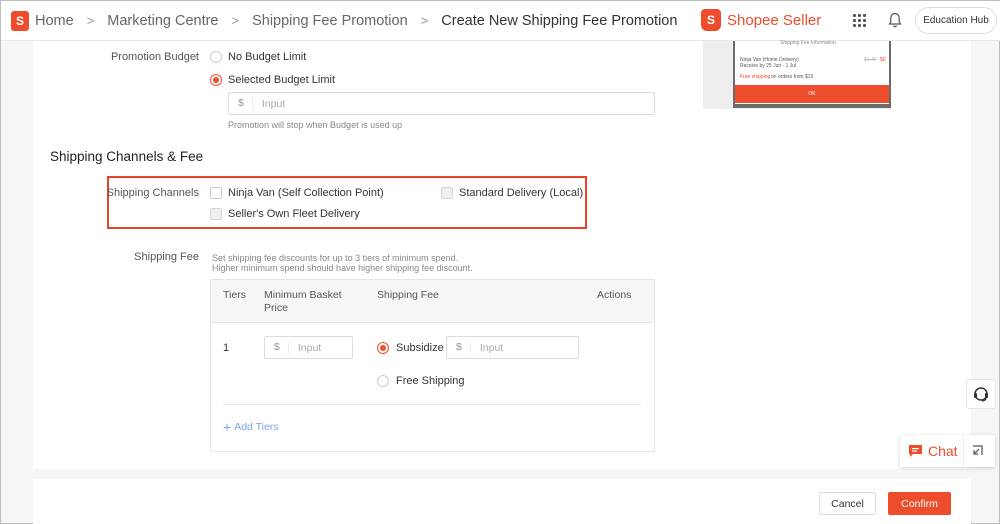 The height and width of the screenshot is (524, 1000). What do you see at coordinates (963, 451) in the screenshot?
I see `chat-divider` at bounding box center [963, 451].